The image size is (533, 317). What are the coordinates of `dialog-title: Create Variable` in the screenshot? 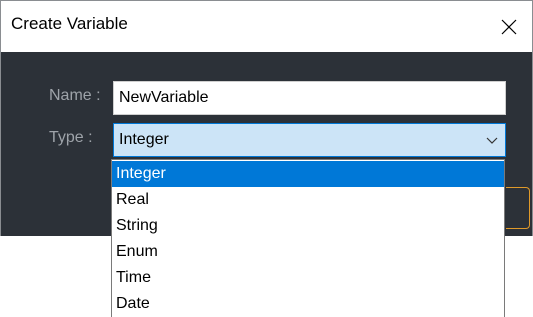 It's located at (69, 23).